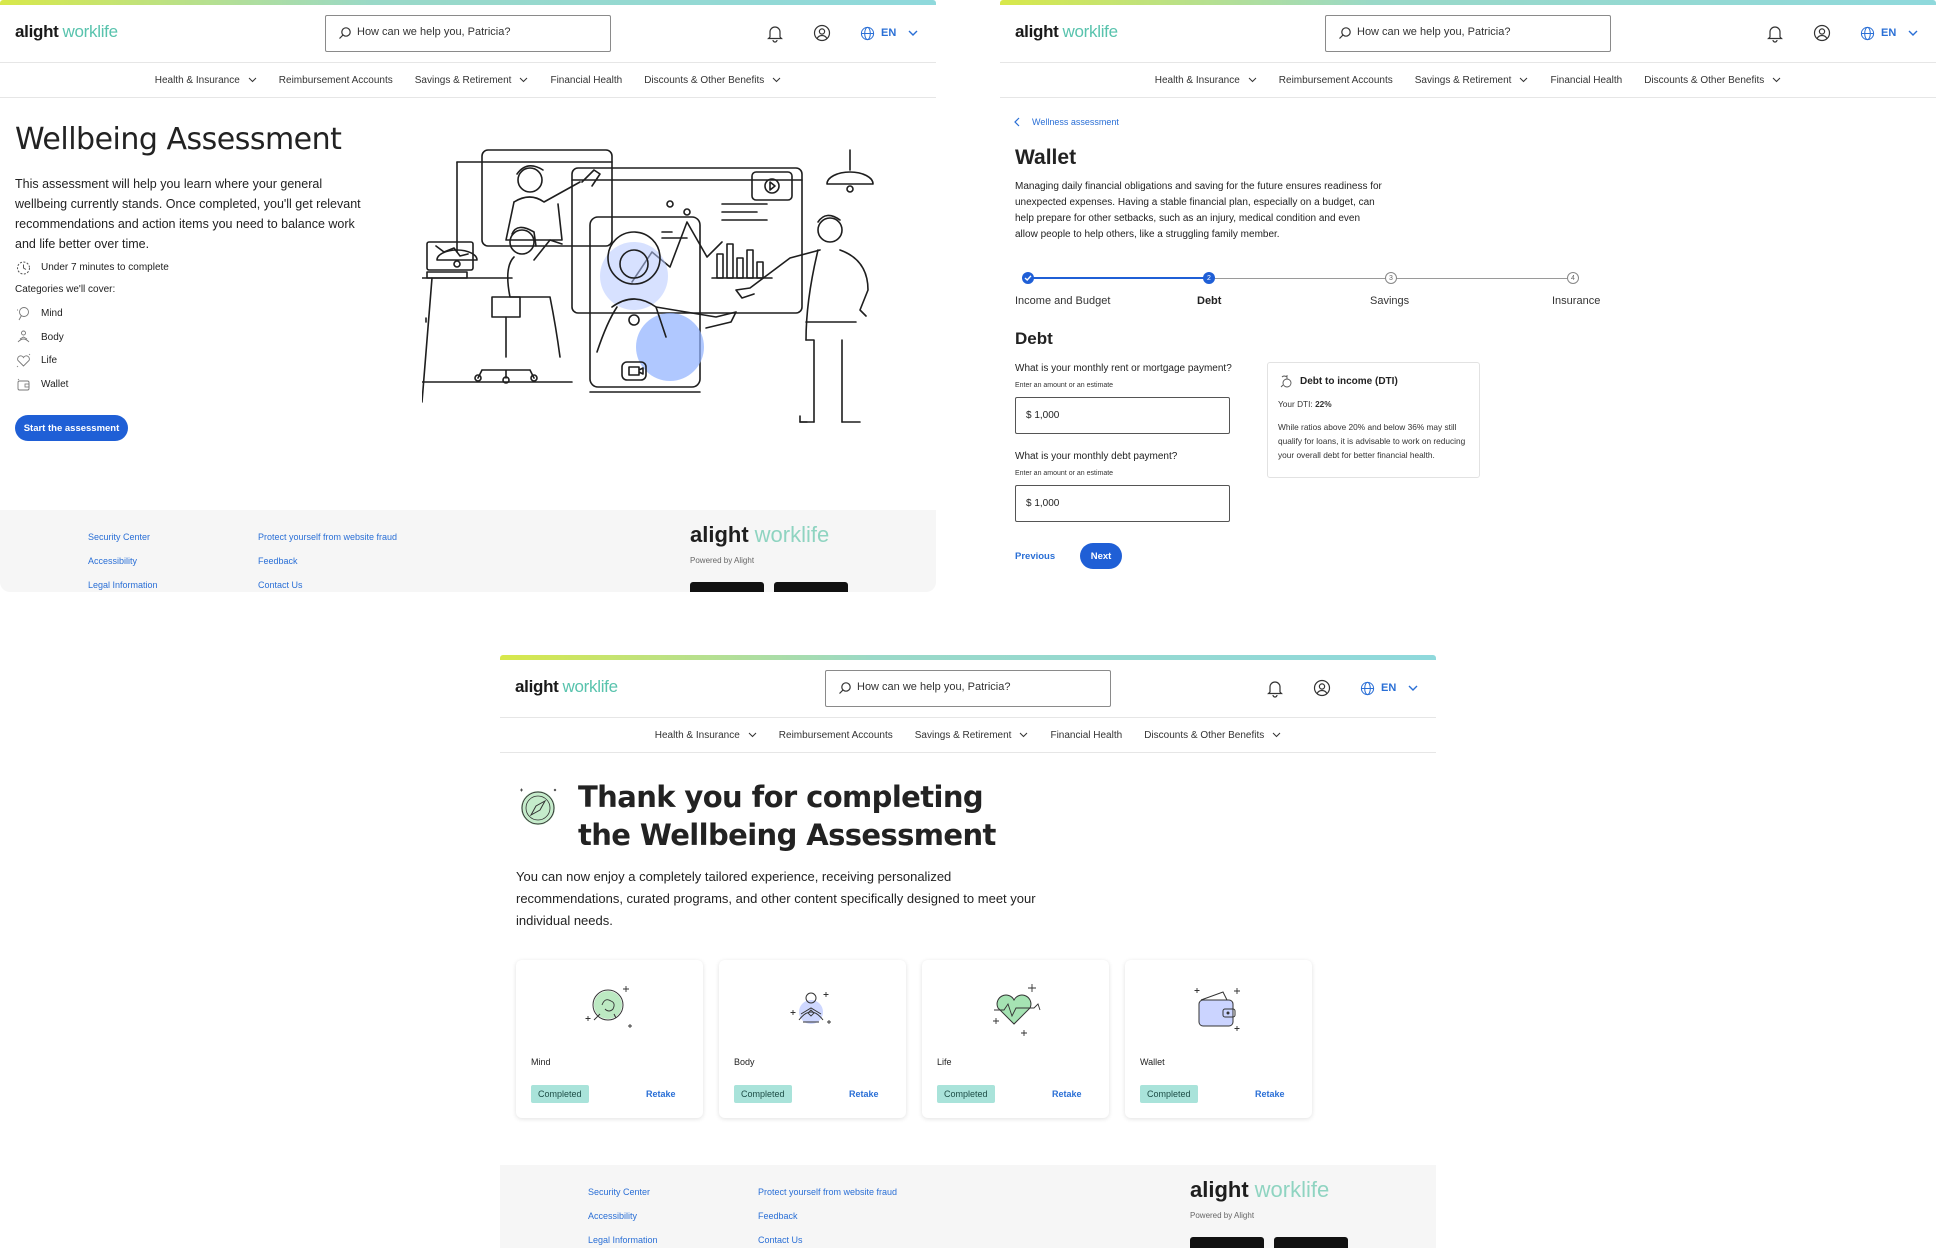 This screenshot has width=1936, height=1248. I want to click on step-3-label: Savings, so click(1390, 301).